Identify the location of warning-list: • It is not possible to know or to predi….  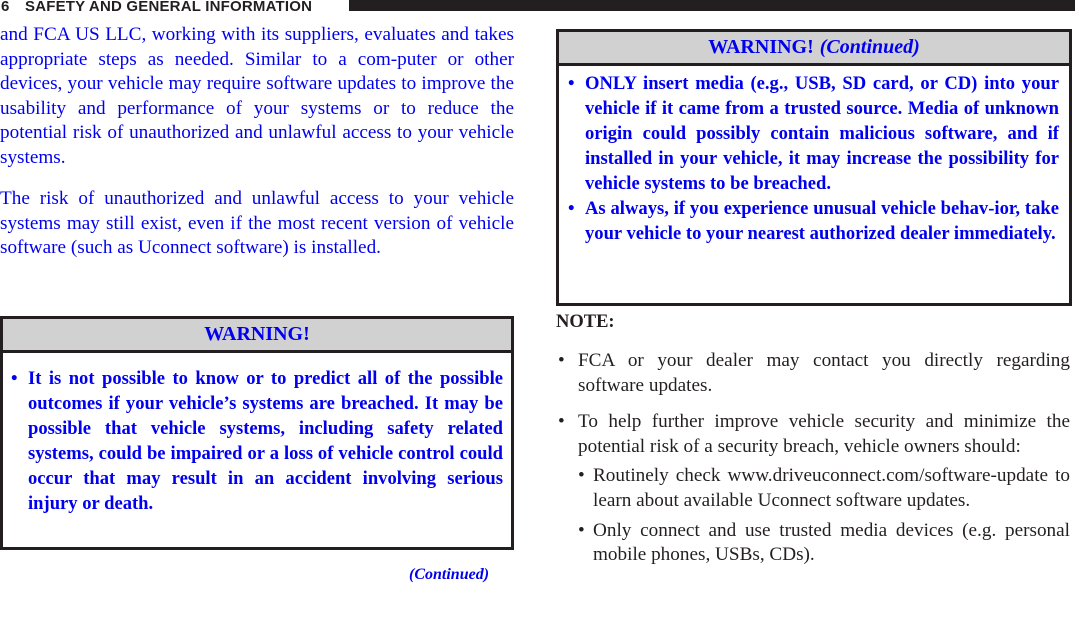
(257, 434).